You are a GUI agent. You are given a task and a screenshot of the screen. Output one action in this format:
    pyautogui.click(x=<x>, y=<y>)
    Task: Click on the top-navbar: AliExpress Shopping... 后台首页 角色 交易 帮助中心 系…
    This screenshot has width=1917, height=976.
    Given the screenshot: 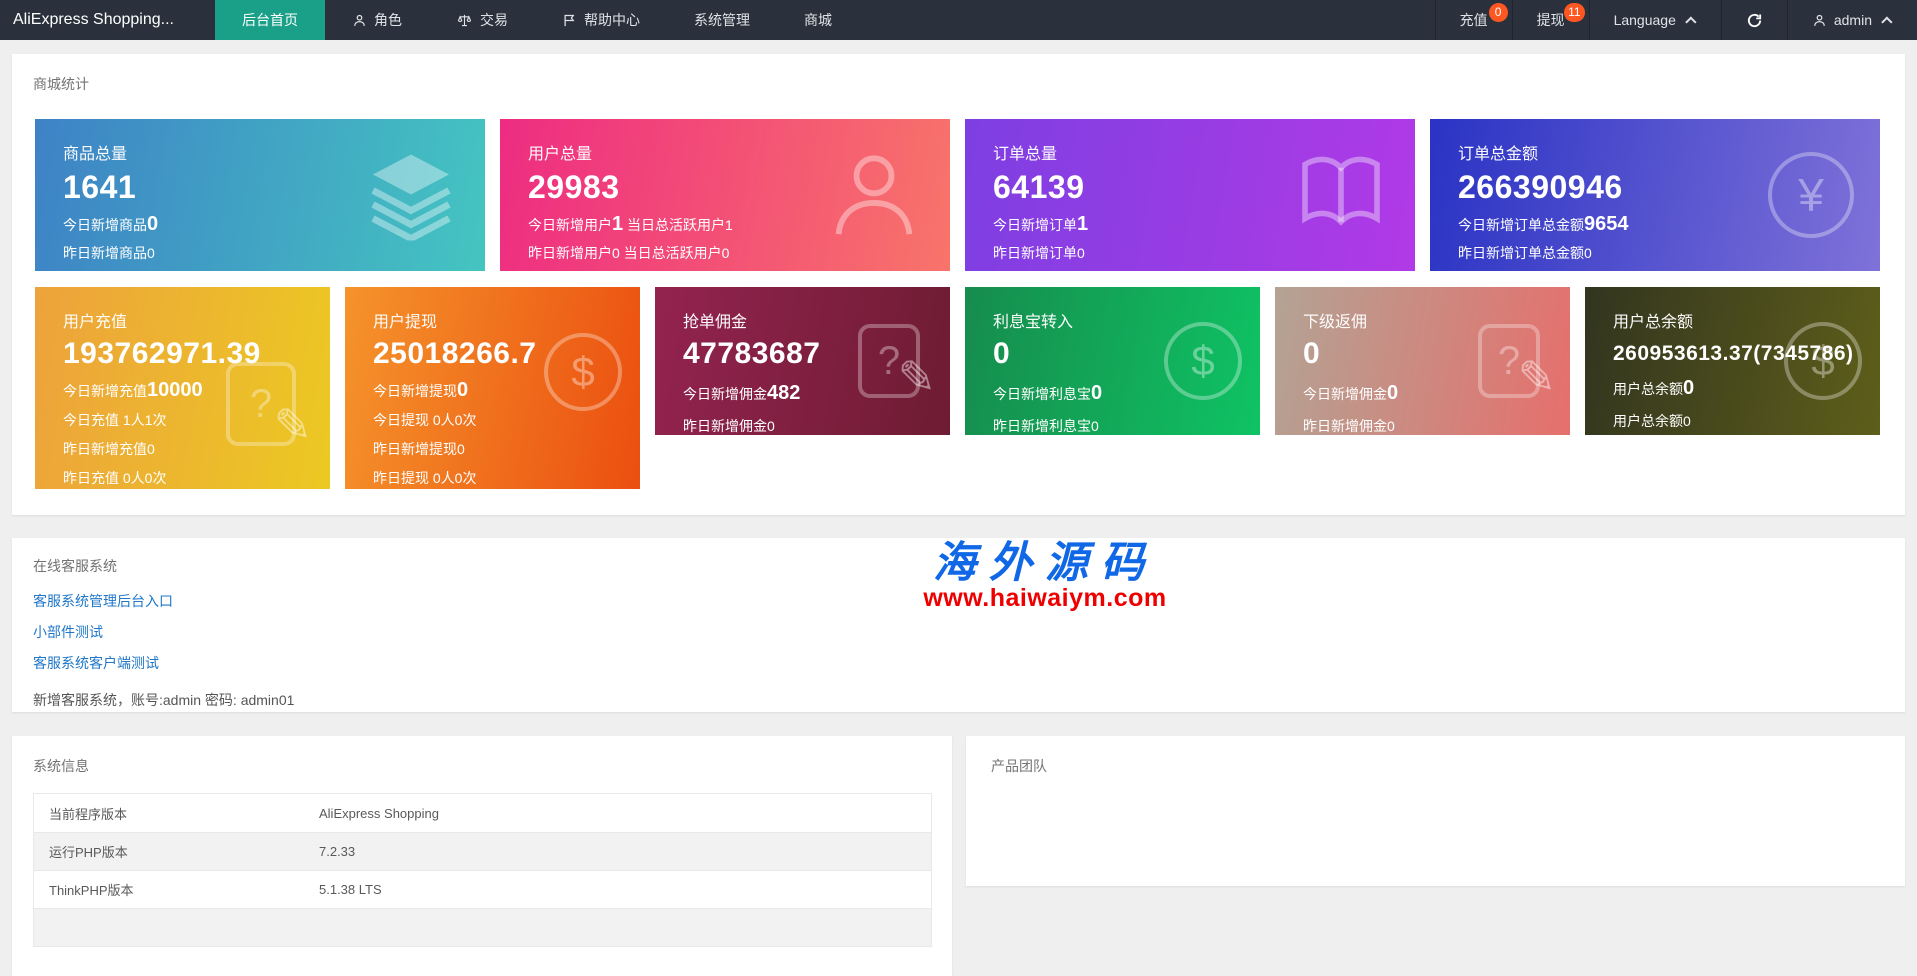 What is the action you would take?
    pyautogui.click(x=958, y=20)
    